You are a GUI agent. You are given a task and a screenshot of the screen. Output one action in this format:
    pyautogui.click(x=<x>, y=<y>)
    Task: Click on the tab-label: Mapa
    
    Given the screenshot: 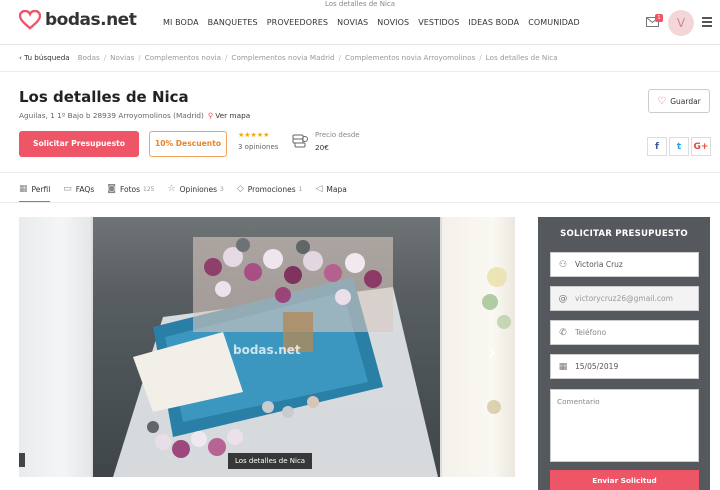 What is the action you would take?
    pyautogui.click(x=336, y=189)
    